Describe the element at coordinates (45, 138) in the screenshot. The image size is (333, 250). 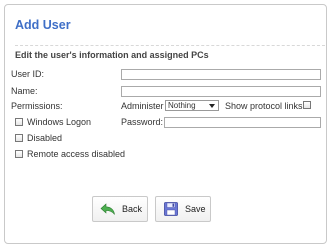
I see `disabled-label: Disabled` at that location.